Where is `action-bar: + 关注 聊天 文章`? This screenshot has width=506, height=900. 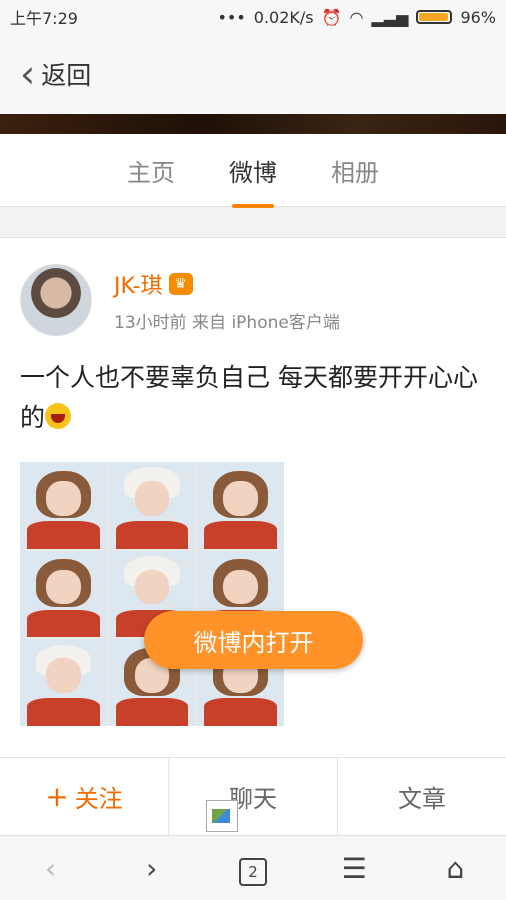
action-bar: + 关注 聊天 文章 is located at coordinates (253, 796).